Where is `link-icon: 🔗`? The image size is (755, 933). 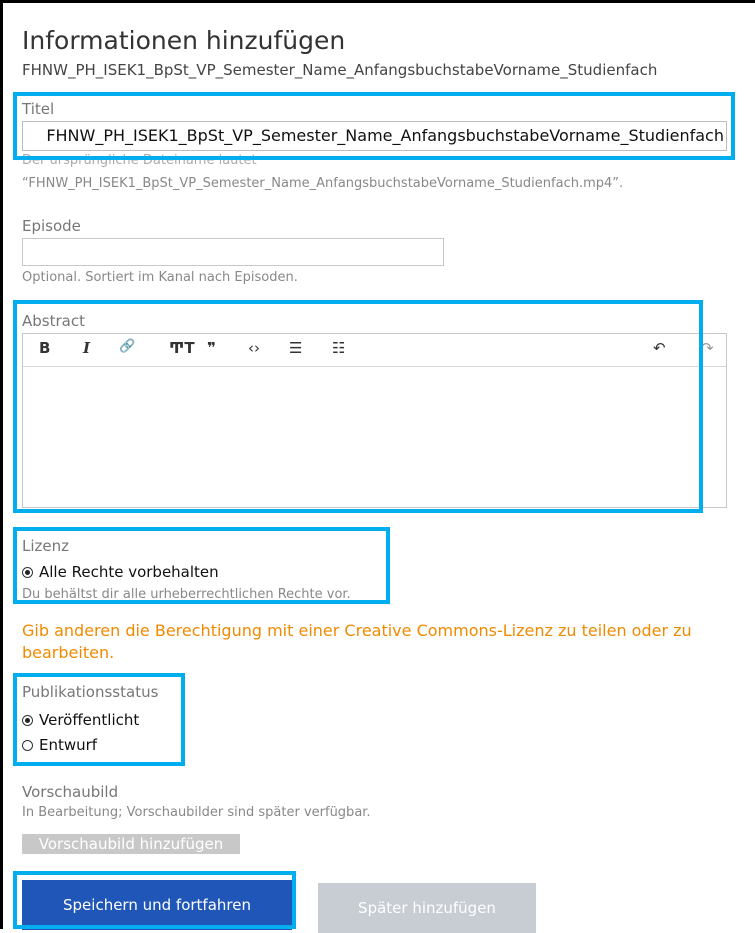
link-icon: 🔗 is located at coordinates (127, 346).